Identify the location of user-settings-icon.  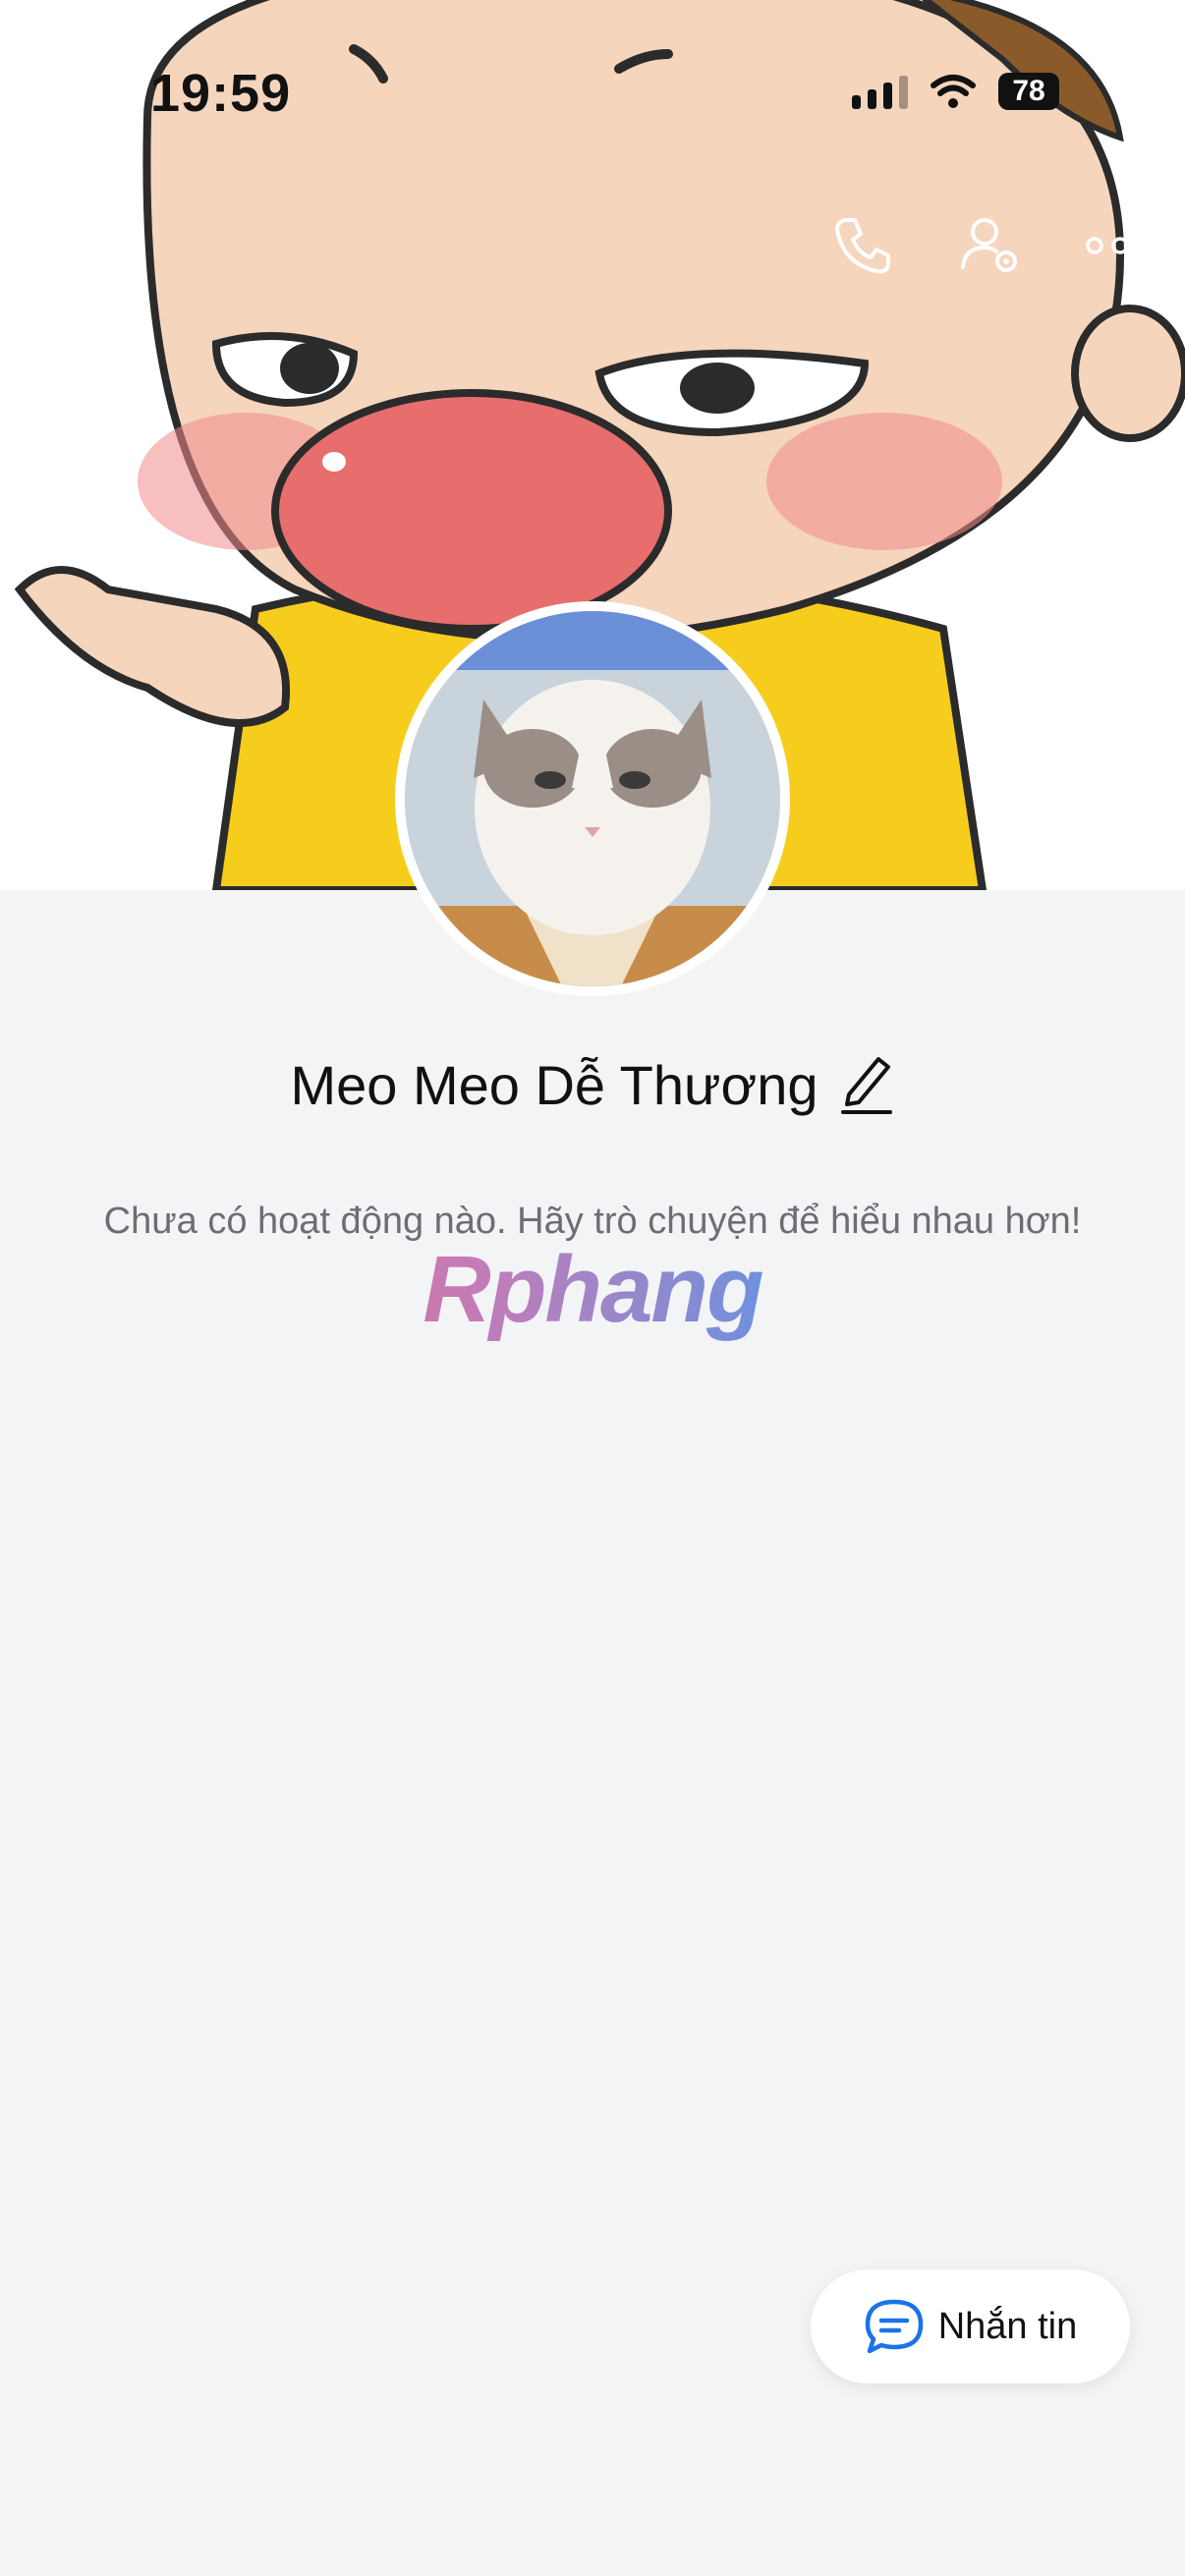
(989, 245).